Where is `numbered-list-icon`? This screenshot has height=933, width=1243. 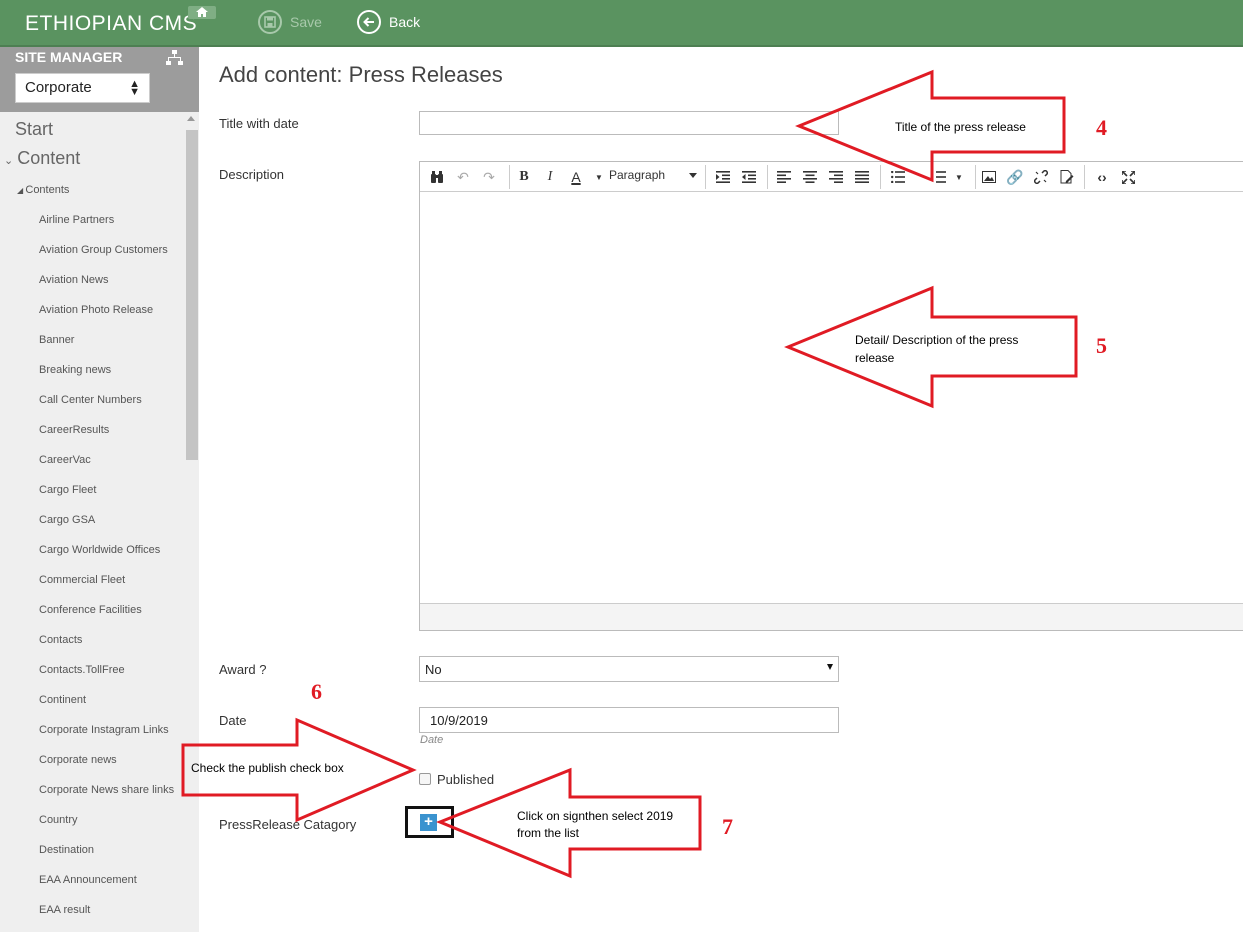
numbered-list-icon is located at coordinates (939, 177).